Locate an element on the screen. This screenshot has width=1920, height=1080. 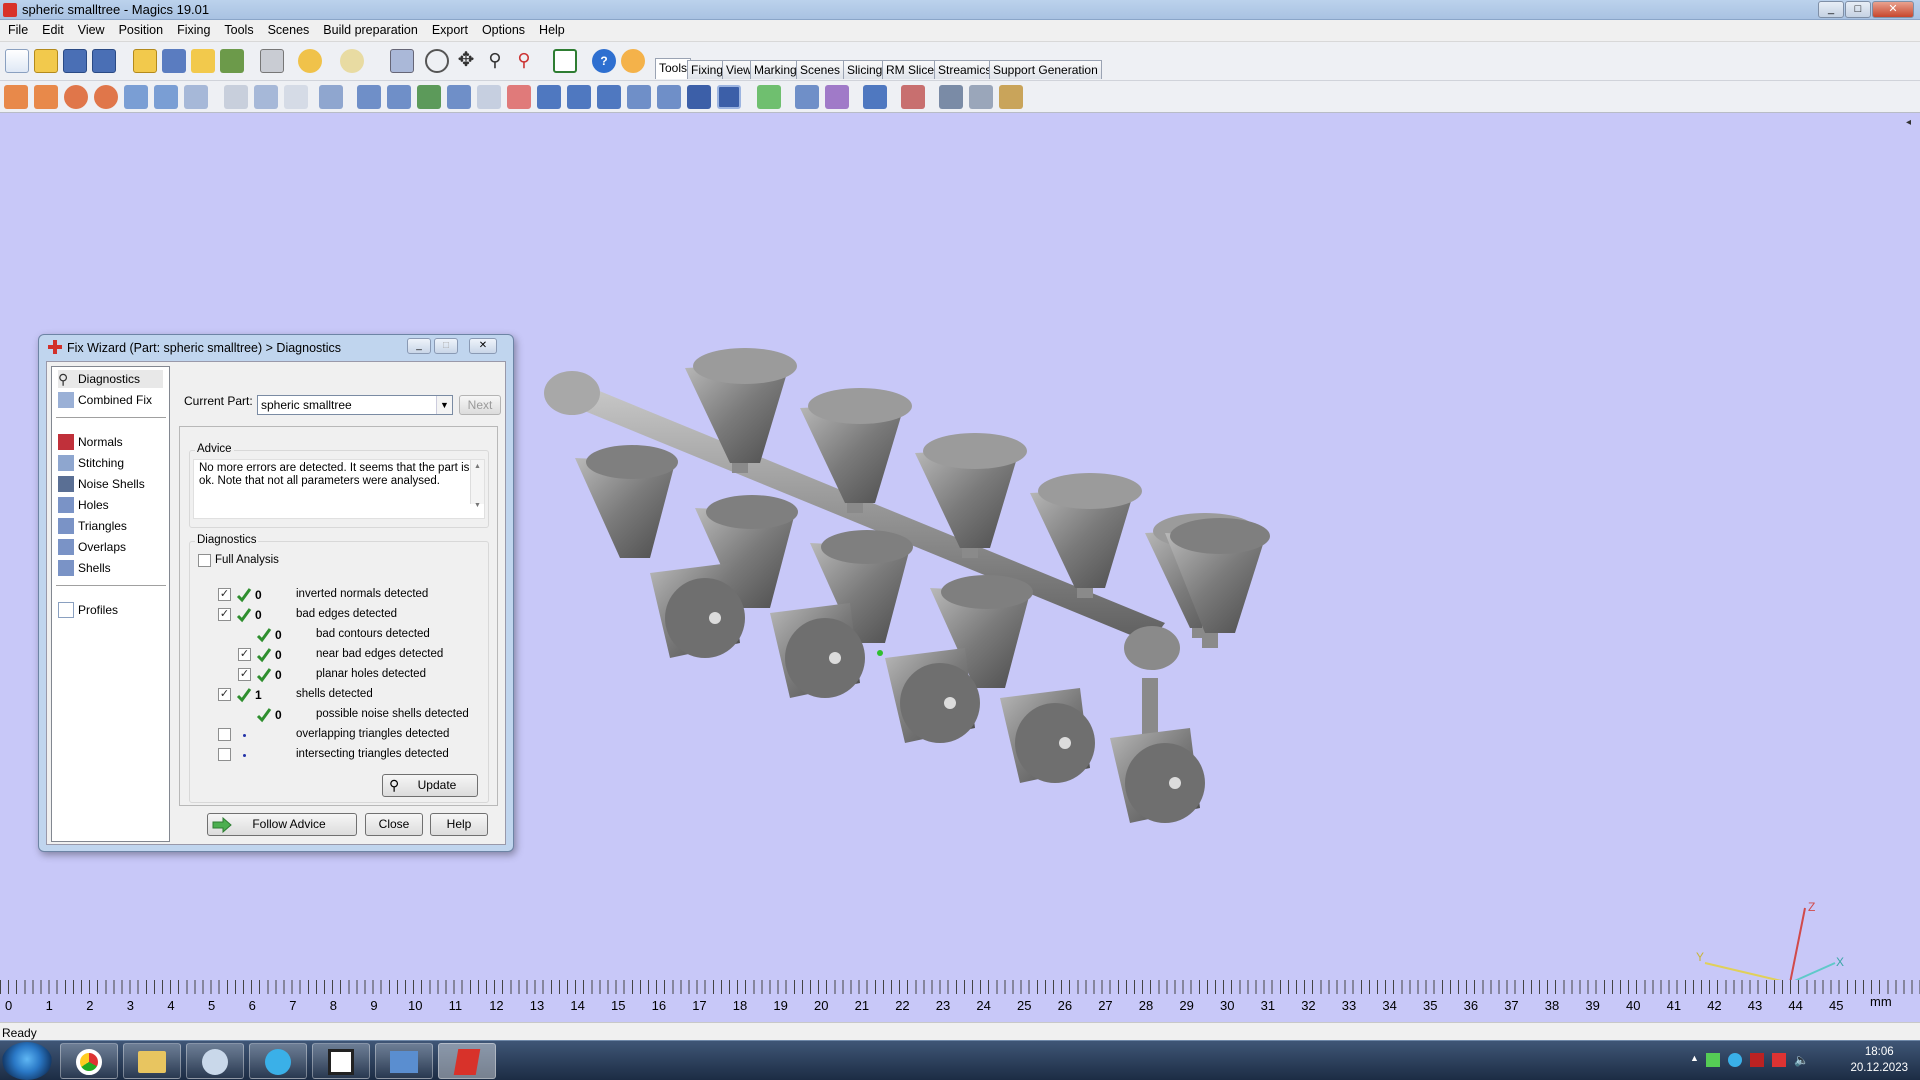
taskbar-chrome-icon is located at coordinates (89, 1061).